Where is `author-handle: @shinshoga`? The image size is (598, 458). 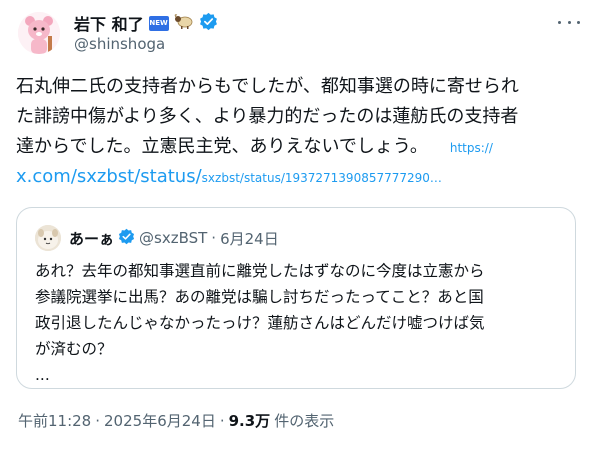
author-handle: @shinshoga is located at coordinates (119, 44).